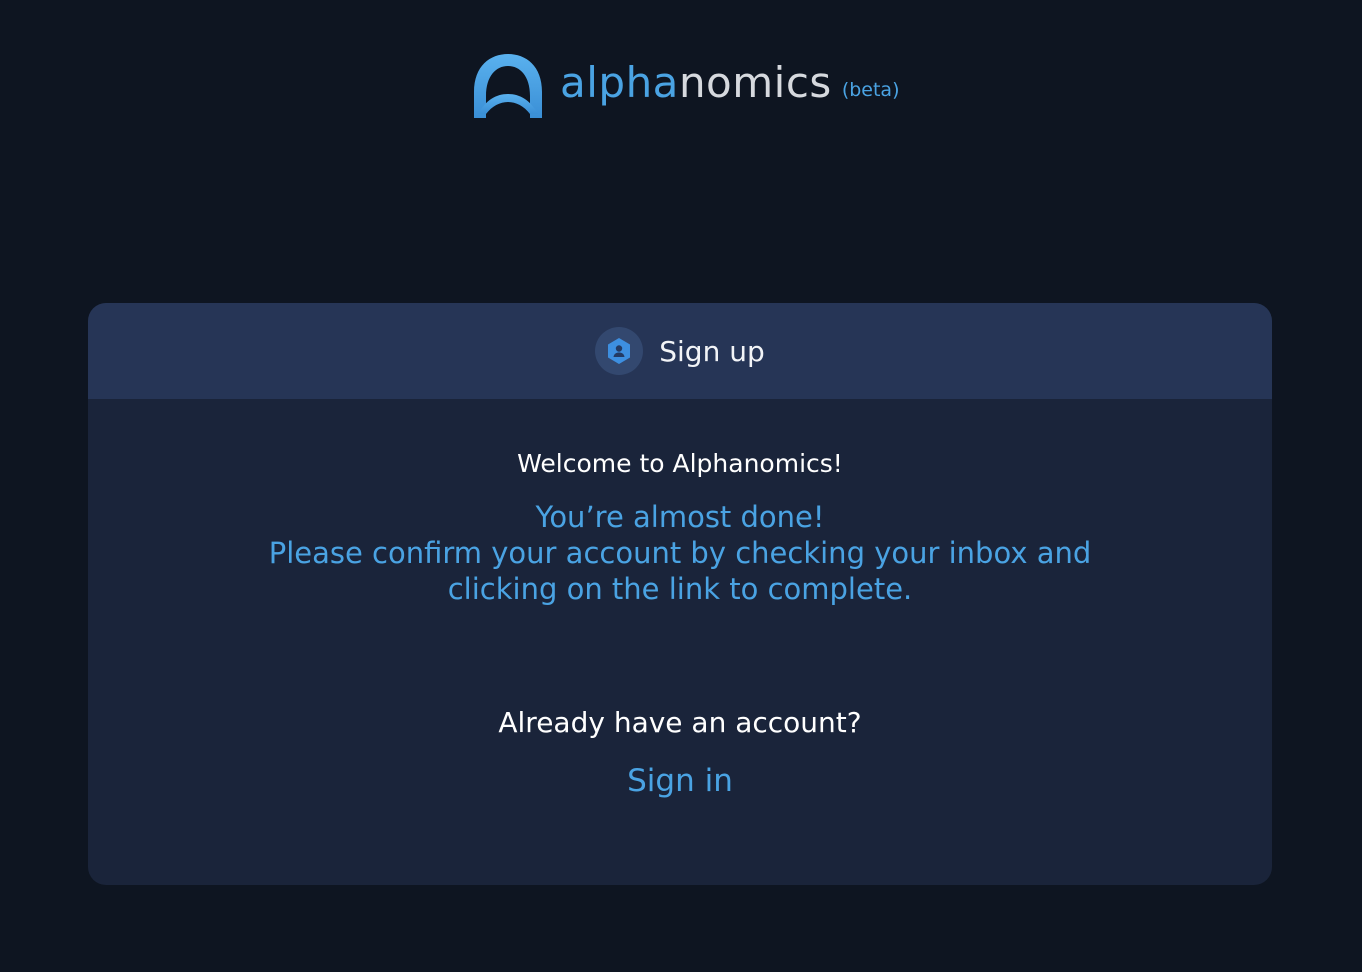  I want to click on welcome-heading: Welcome to Alphanomics!, so click(680, 463).